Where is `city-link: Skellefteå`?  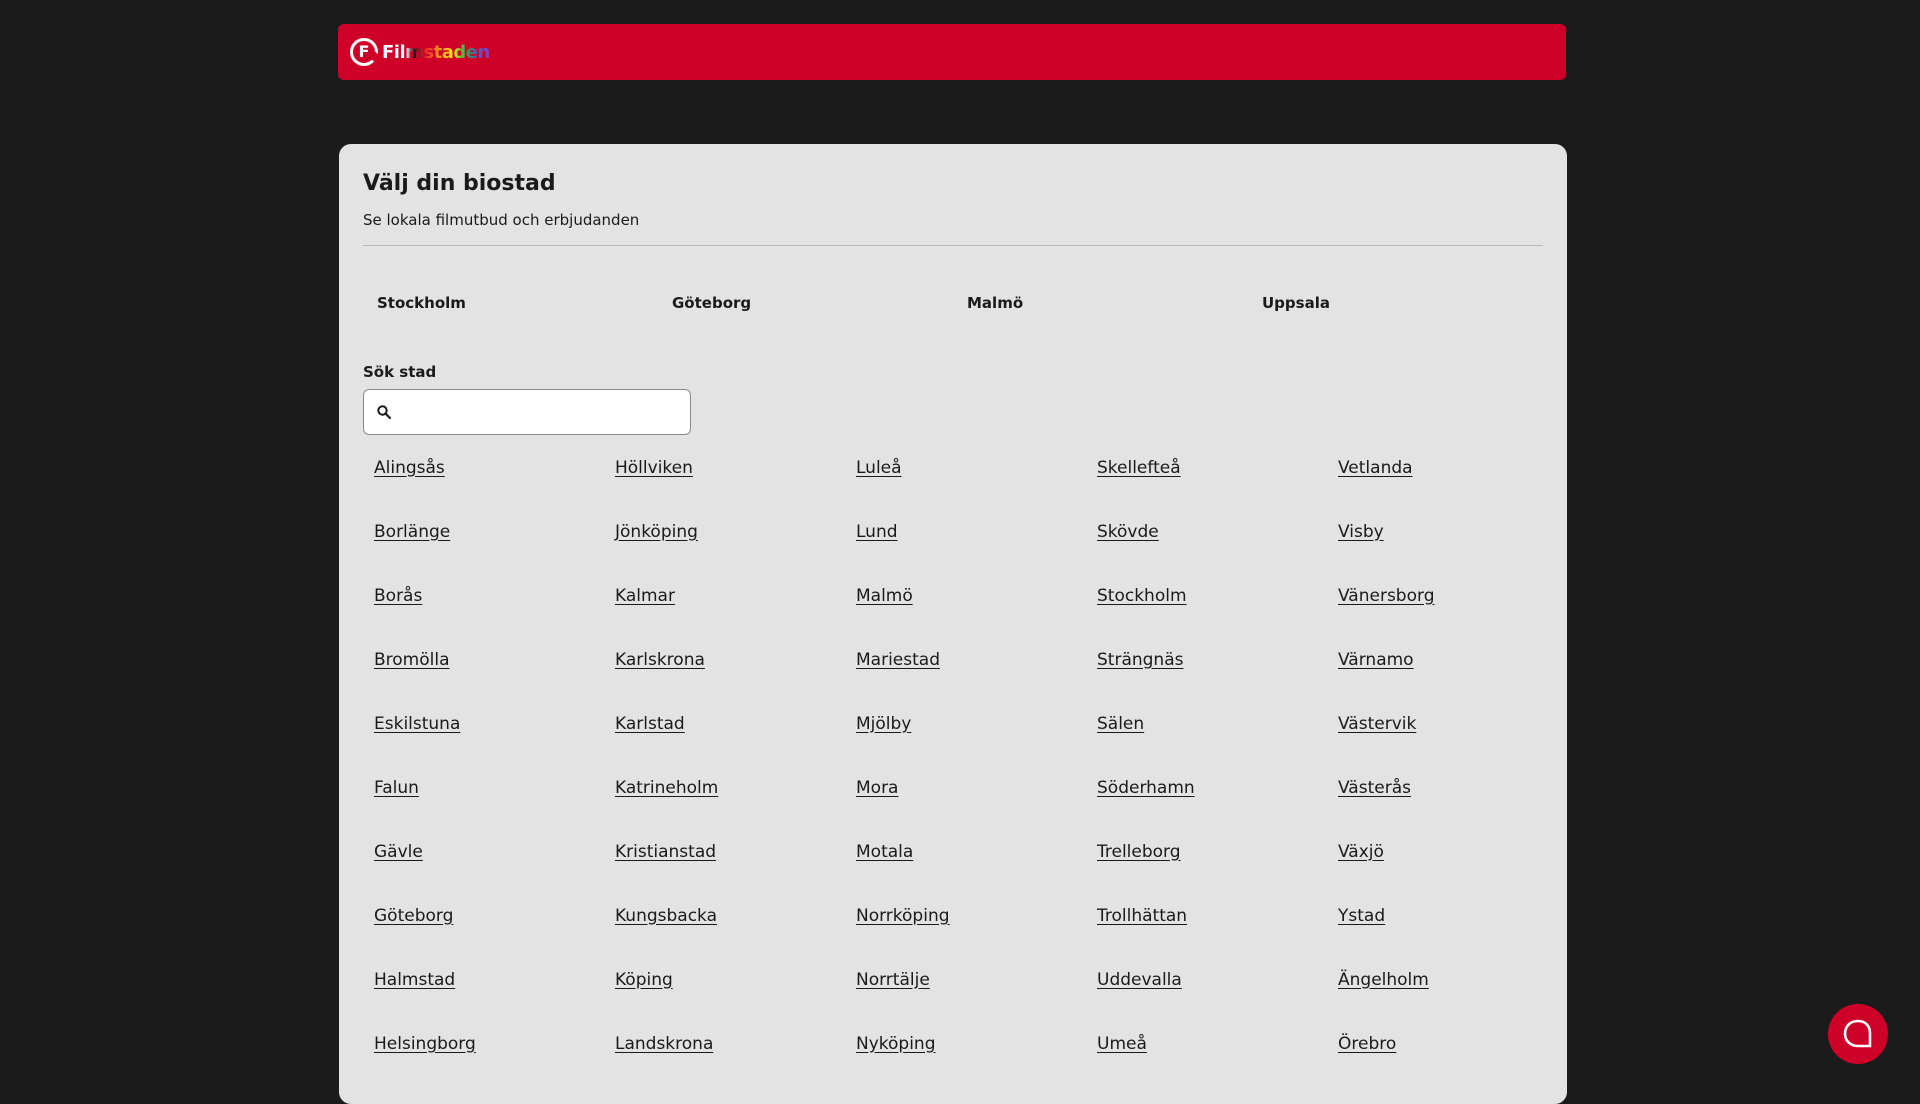
city-link: Skellefteå is located at coordinates (1139, 468).